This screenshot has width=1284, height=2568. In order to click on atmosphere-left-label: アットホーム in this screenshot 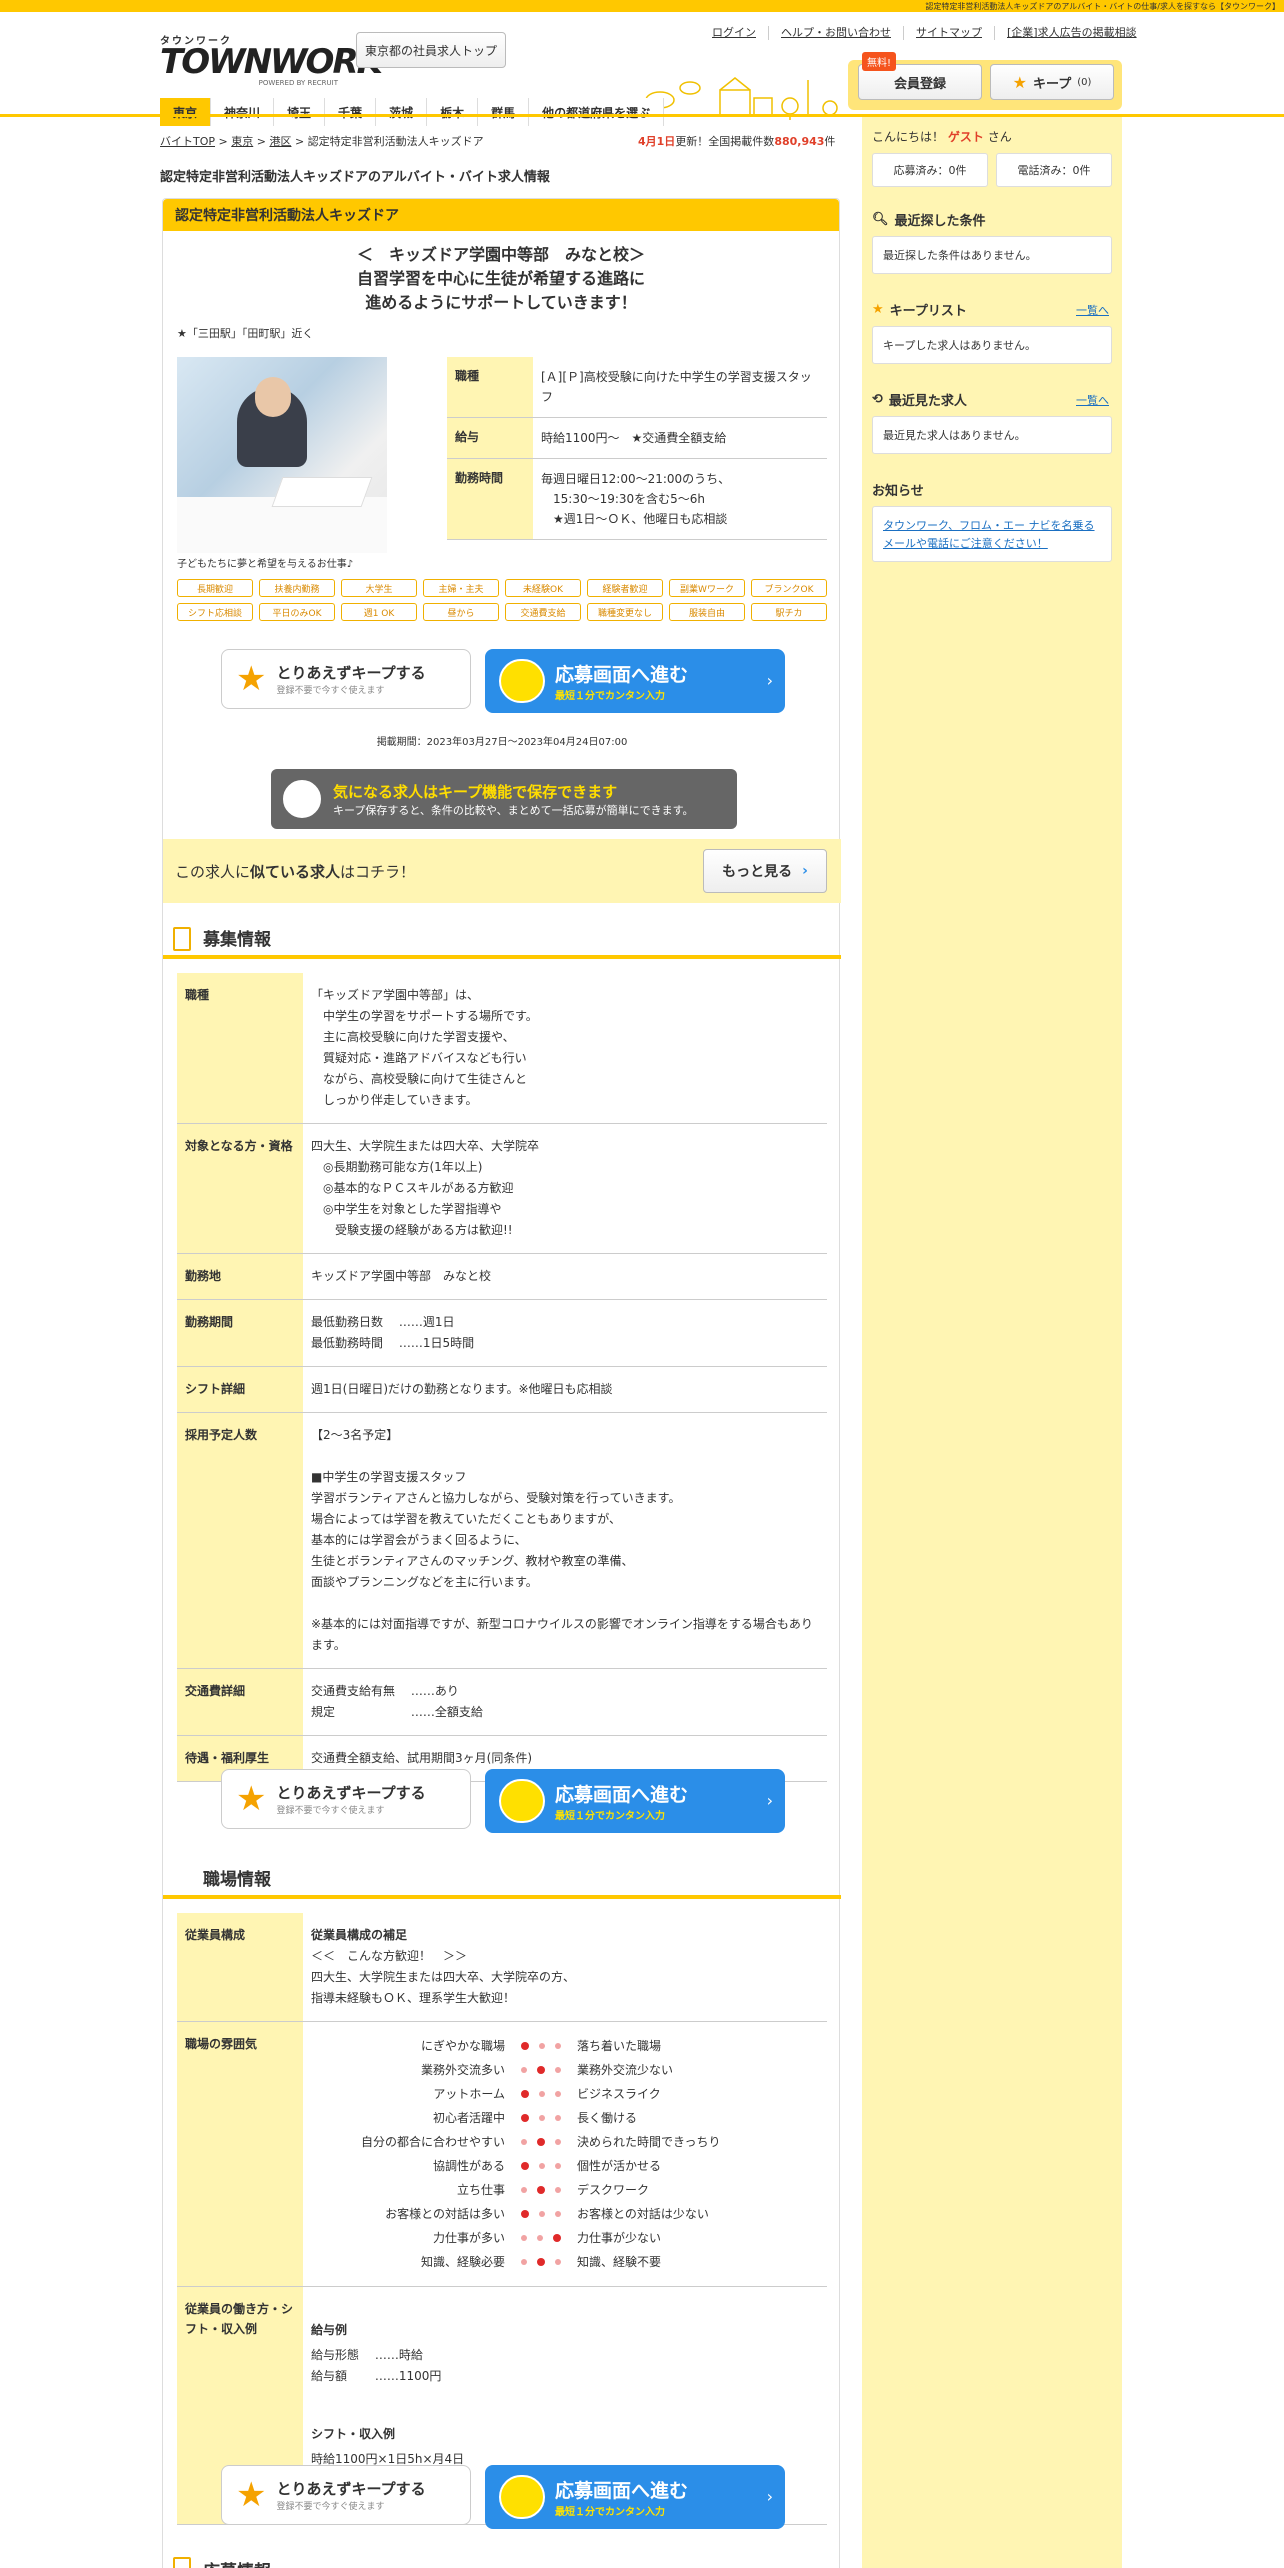, I will do `click(469, 2094)`.